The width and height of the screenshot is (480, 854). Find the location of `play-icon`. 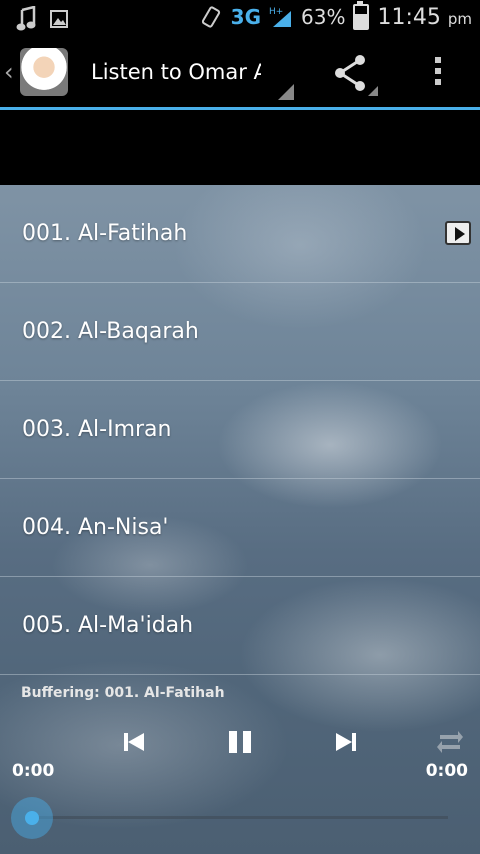

play-icon is located at coordinates (458, 233).